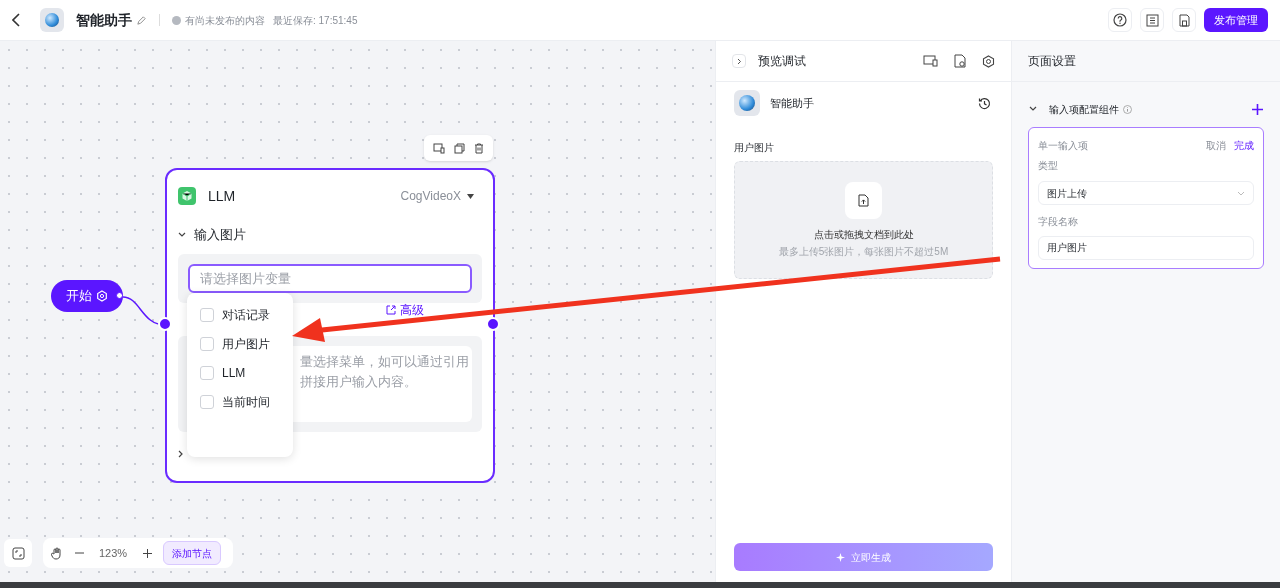 The width and height of the screenshot is (1280, 588). I want to click on node-title: LLM, so click(222, 196).